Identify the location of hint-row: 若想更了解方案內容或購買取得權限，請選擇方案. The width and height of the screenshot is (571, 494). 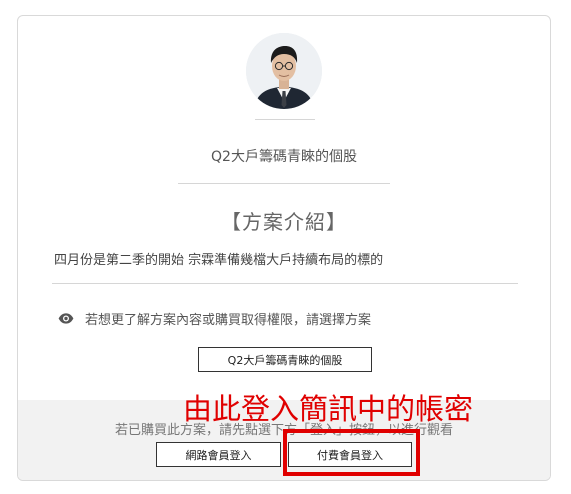
(215, 318).